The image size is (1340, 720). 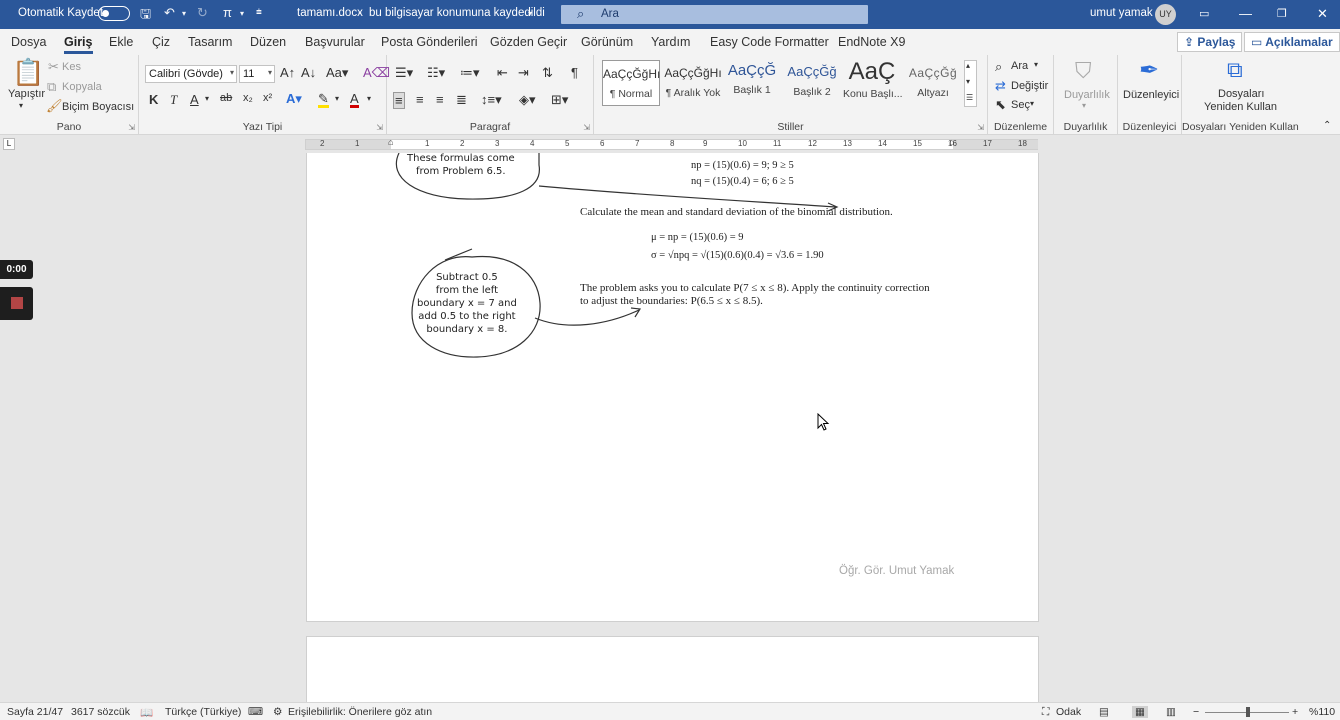 I want to click on paste-button-label: Yapıştır, so click(x=26, y=94).